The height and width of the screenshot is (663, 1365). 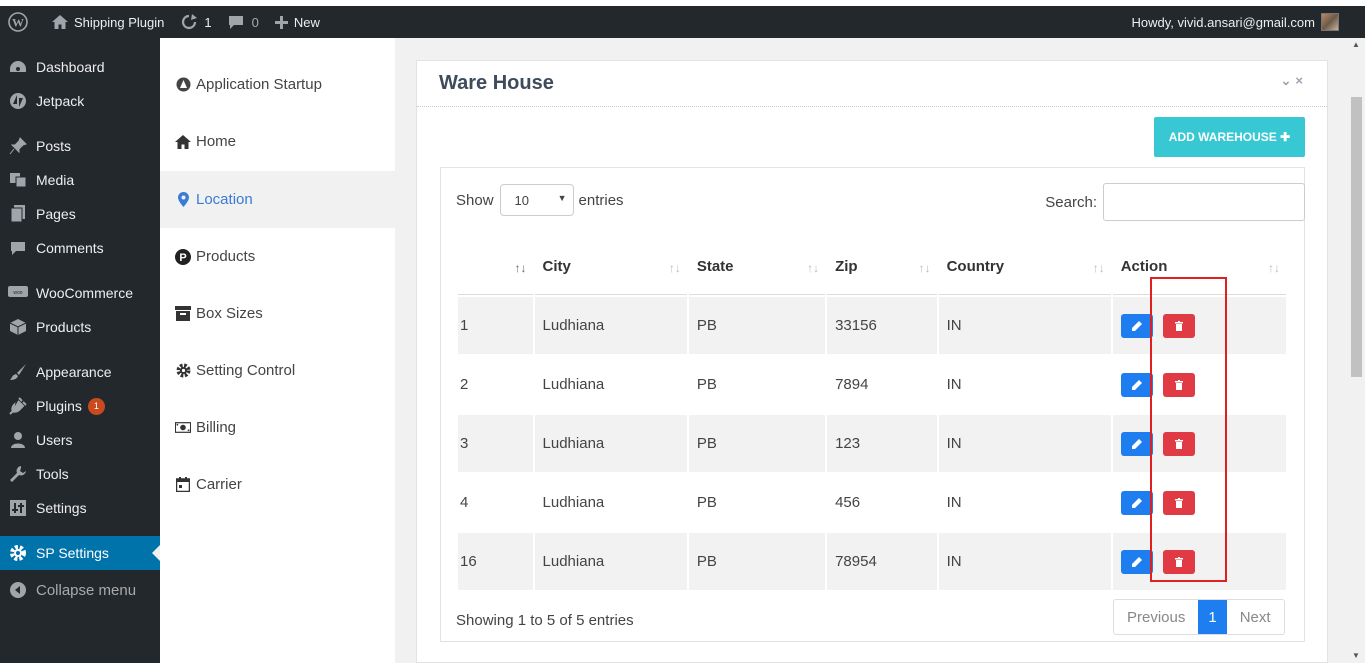 What do you see at coordinates (60, 101) in the screenshot?
I see `menu-label: Jetpack` at bounding box center [60, 101].